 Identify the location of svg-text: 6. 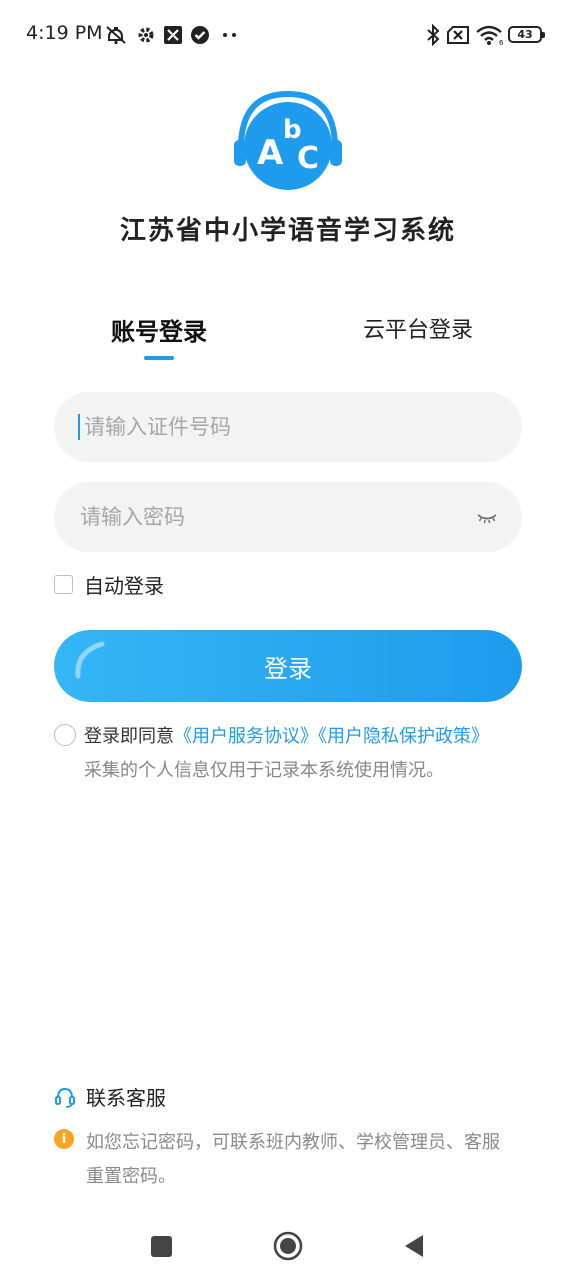
(501, 42).